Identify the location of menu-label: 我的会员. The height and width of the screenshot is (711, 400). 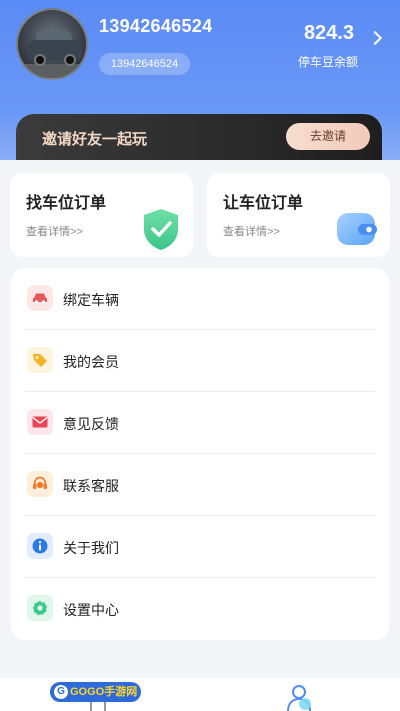
(91, 362).